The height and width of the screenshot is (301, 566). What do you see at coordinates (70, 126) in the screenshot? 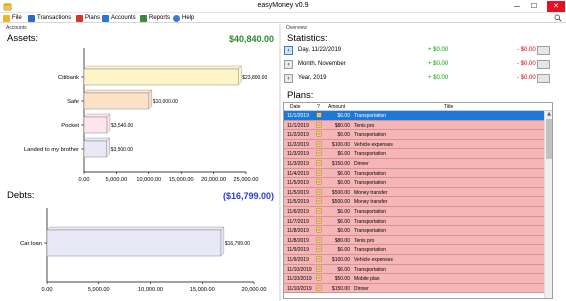
I see `category-label: Pocket` at bounding box center [70, 126].